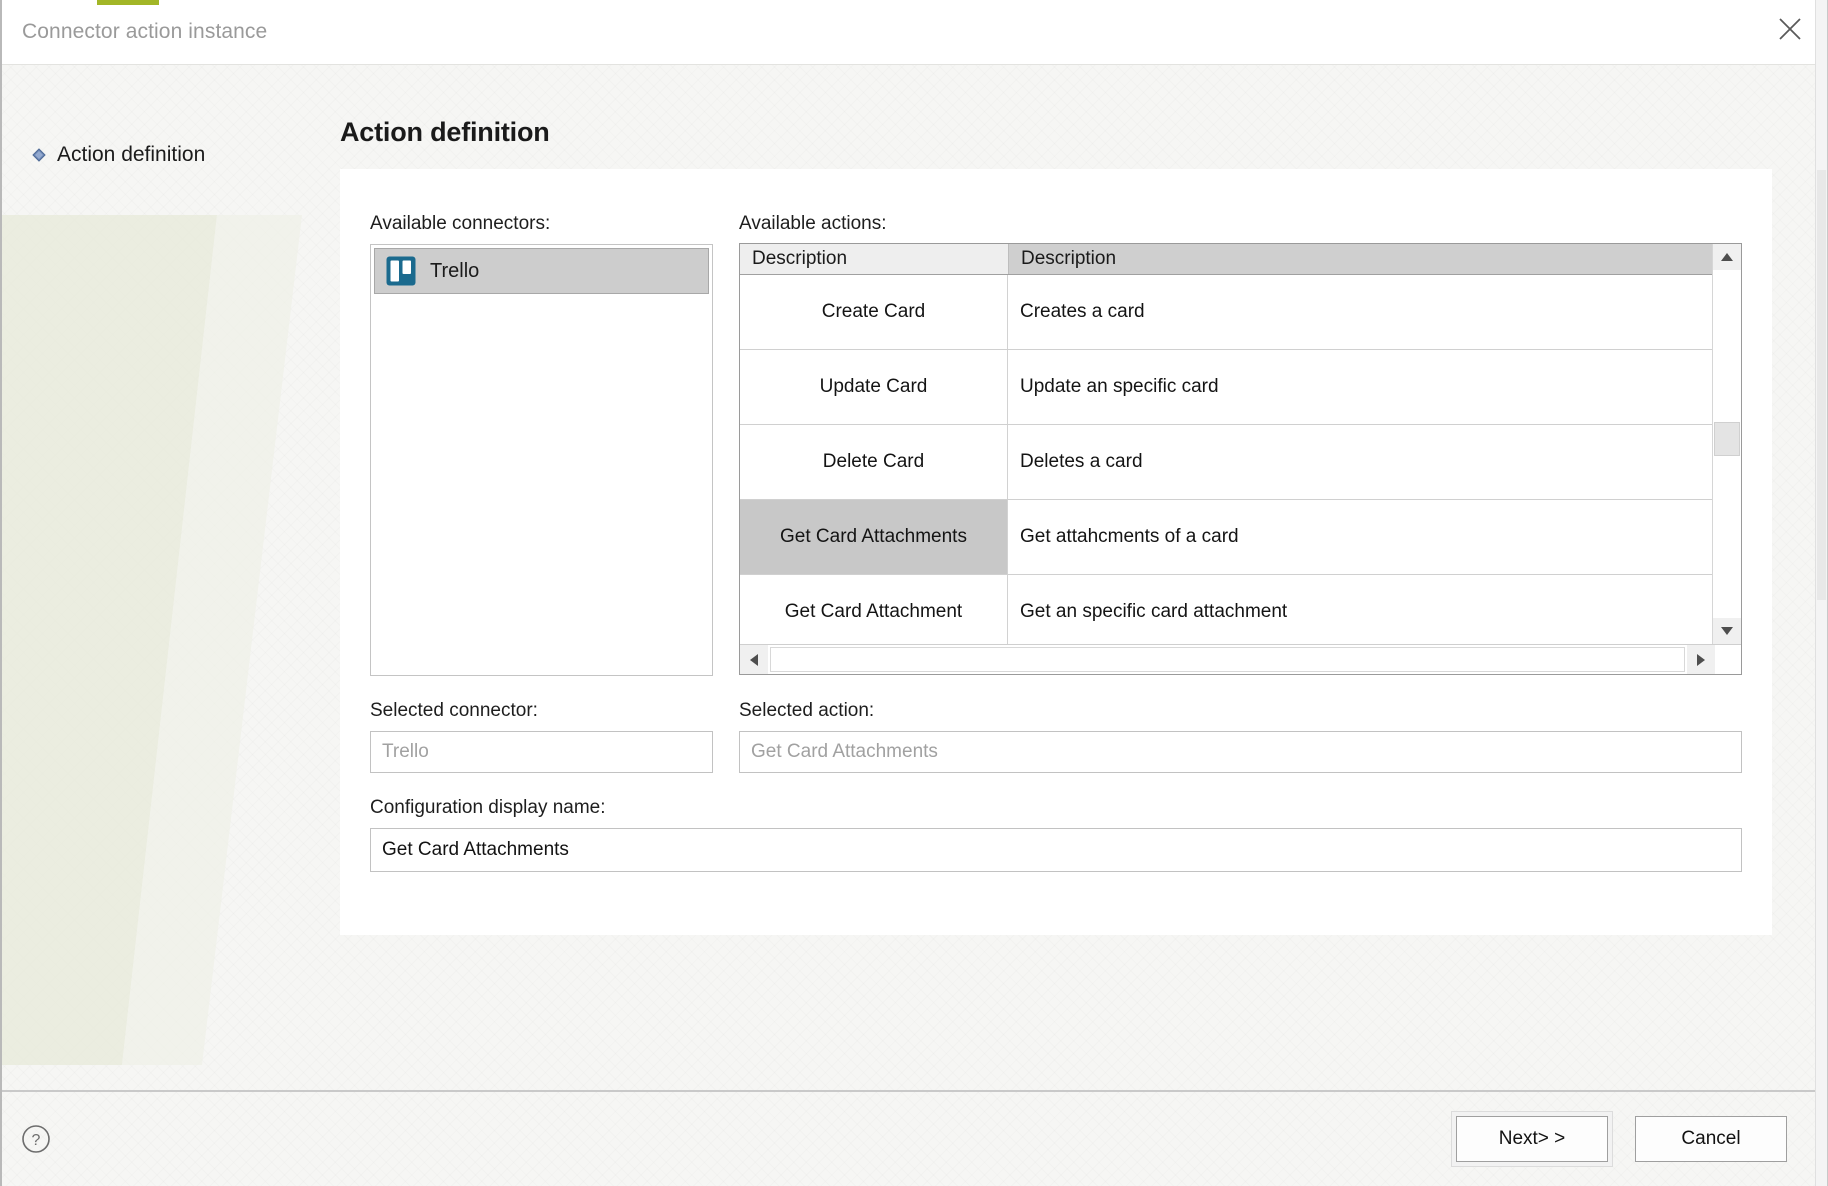  Describe the element at coordinates (541, 752) in the screenshot. I see `selected-connector-field: Trello` at that location.